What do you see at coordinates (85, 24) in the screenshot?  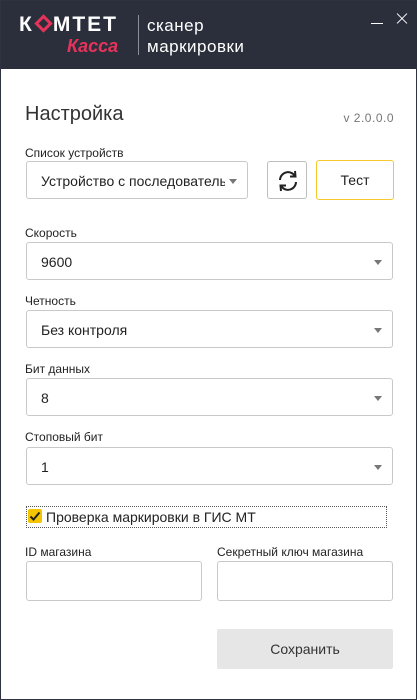 I see `logo-text-right: МТЕТ` at bounding box center [85, 24].